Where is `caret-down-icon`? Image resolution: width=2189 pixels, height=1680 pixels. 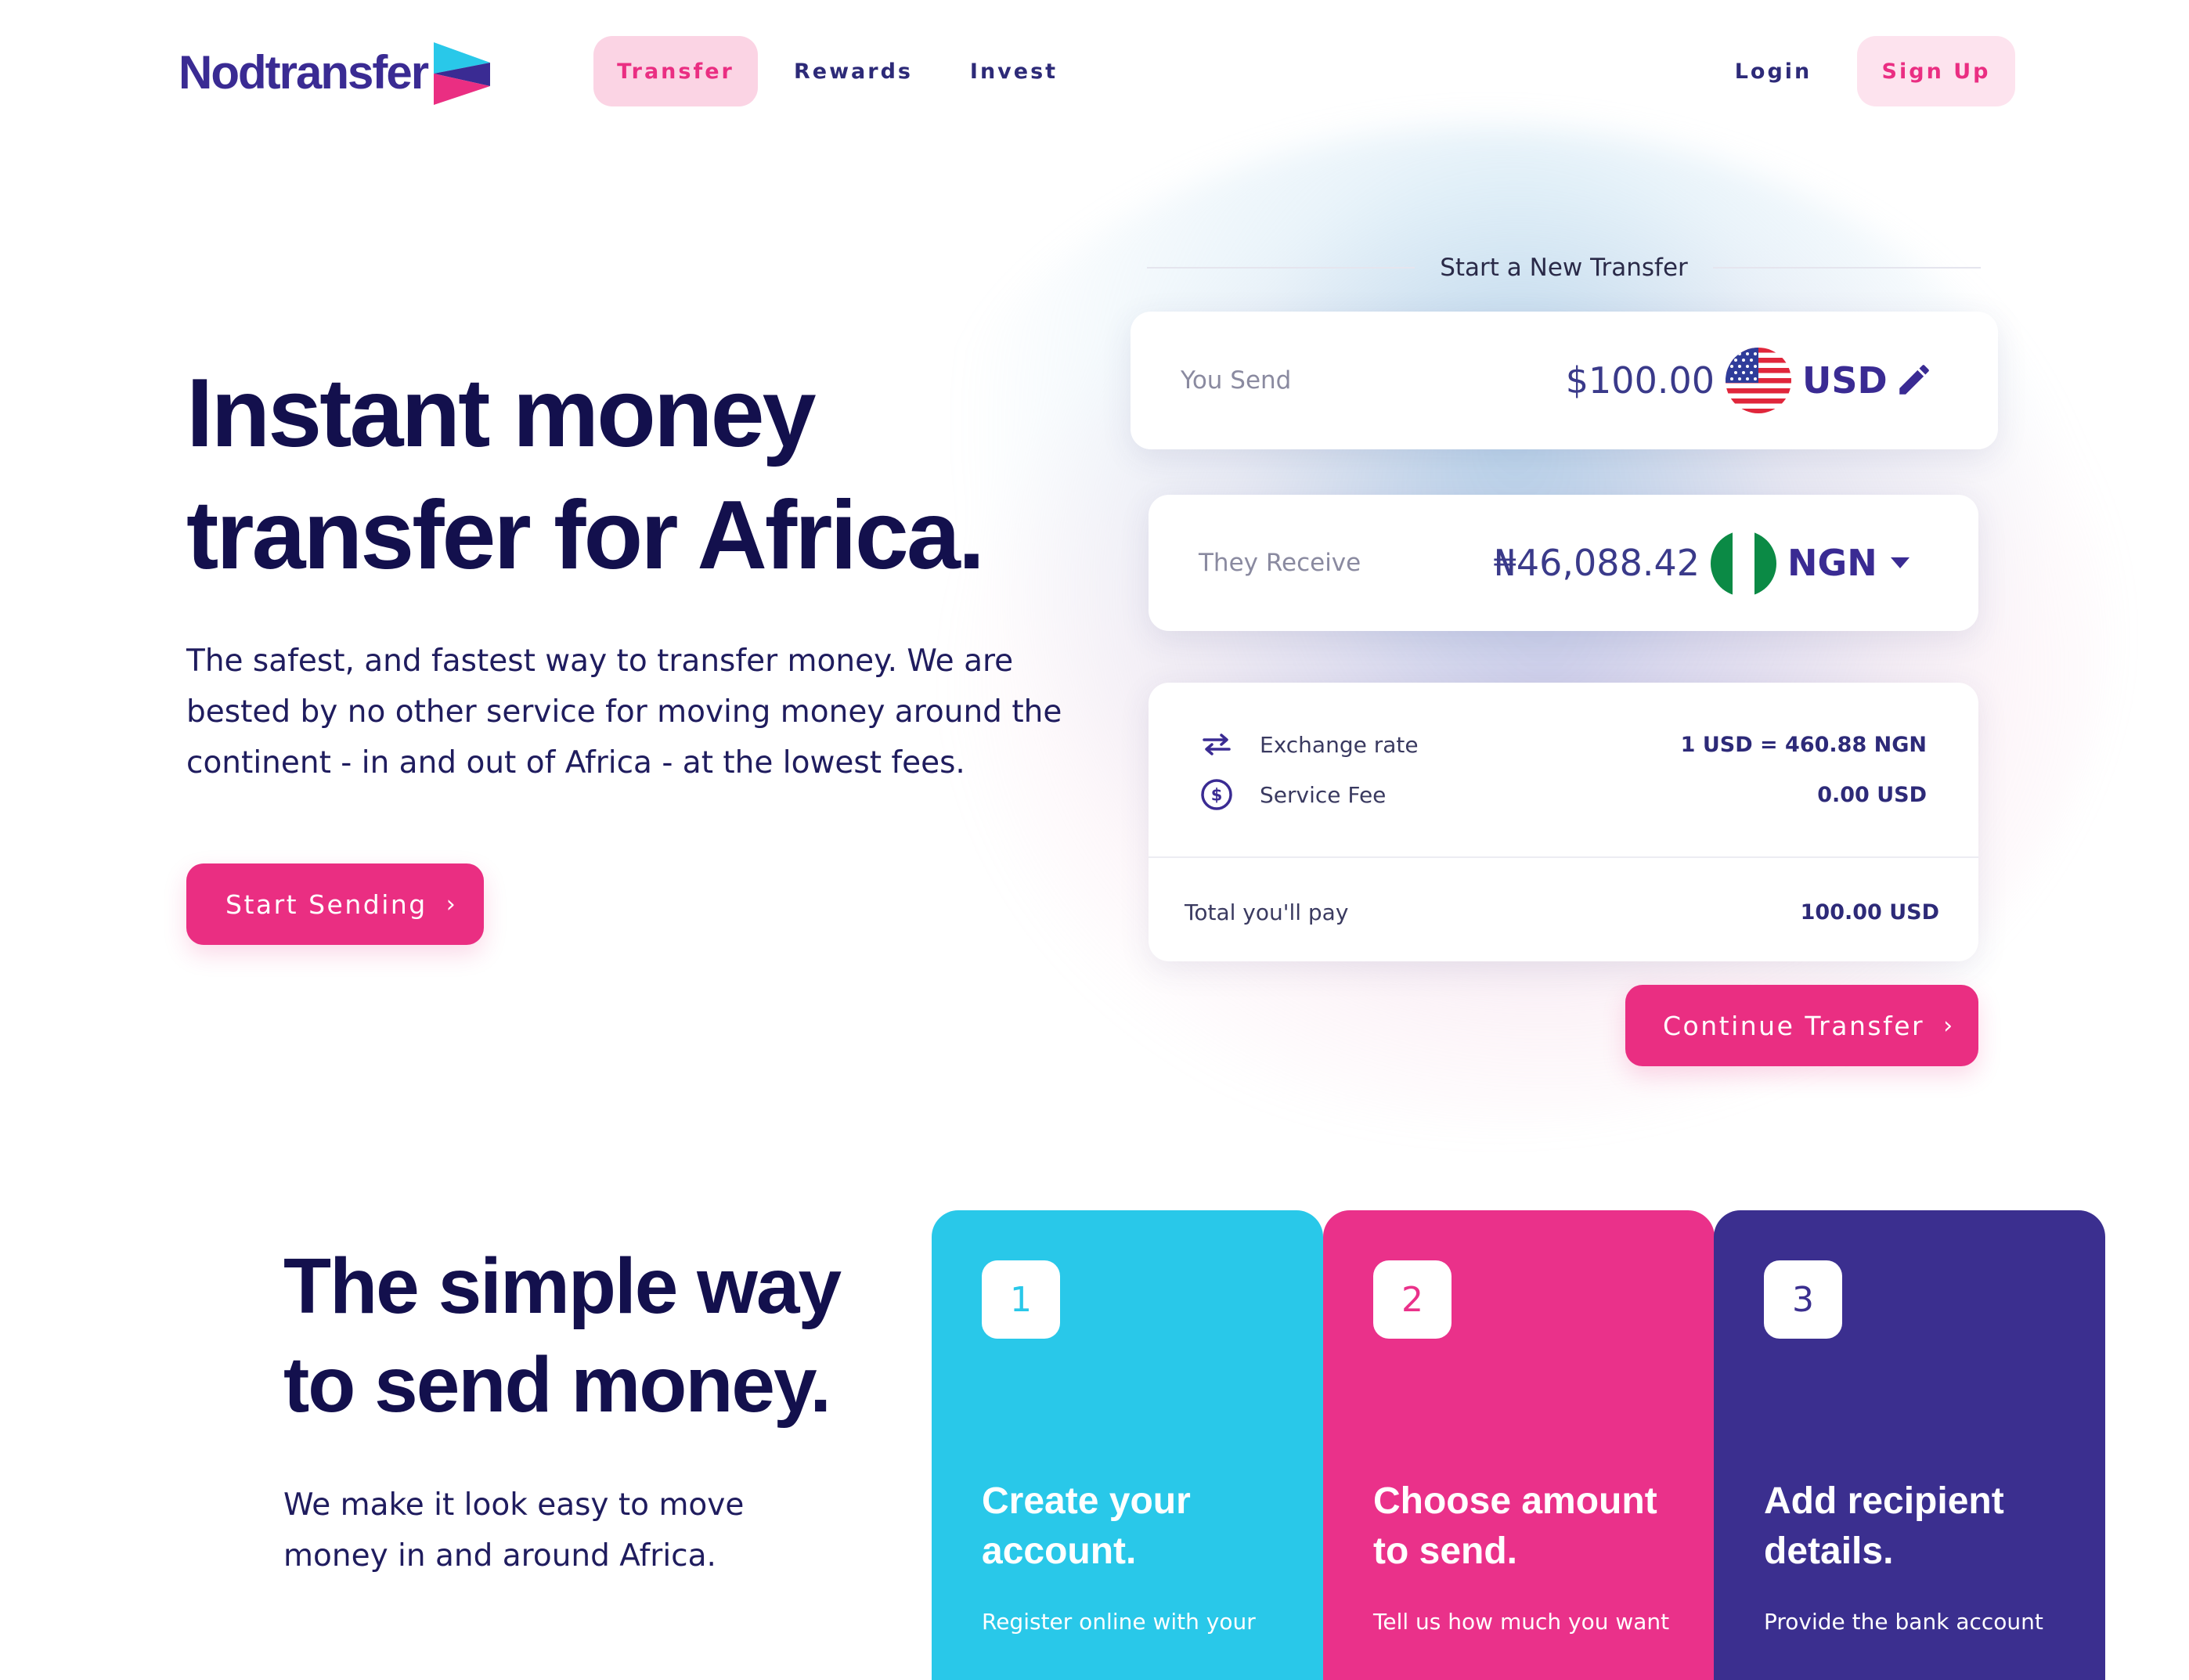
caret-down-icon is located at coordinates (1900, 562).